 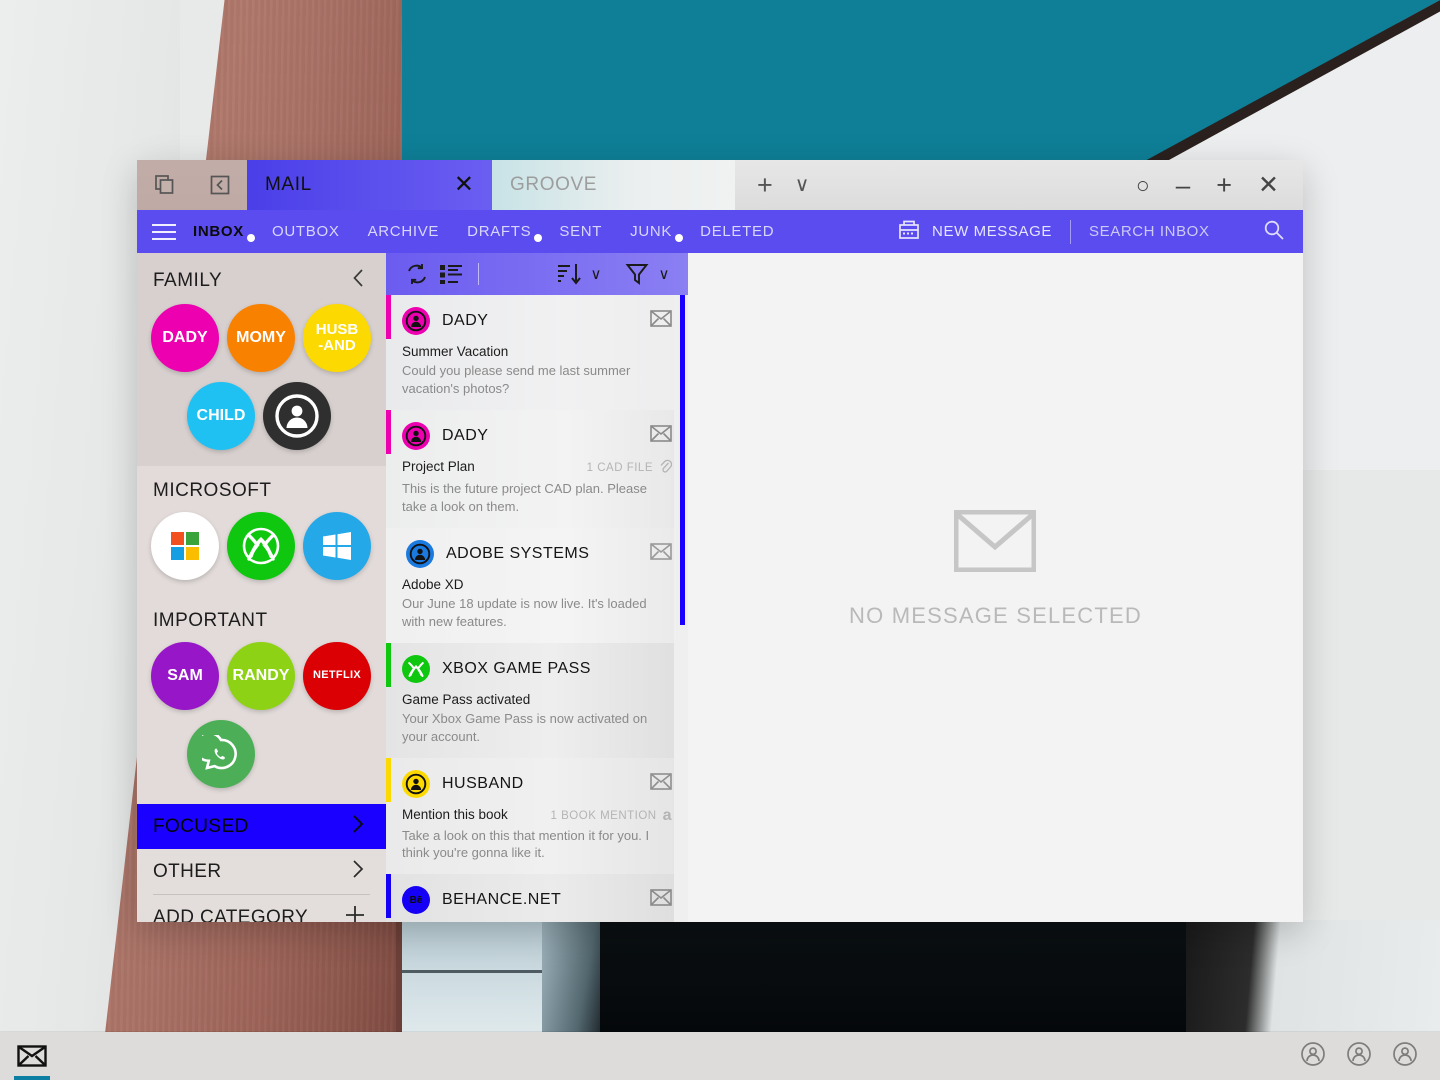 What do you see at coordinates (465, 320) in the screenshot?
I see `message-row-0-sender: DADY` at bounding box center [465, 320].